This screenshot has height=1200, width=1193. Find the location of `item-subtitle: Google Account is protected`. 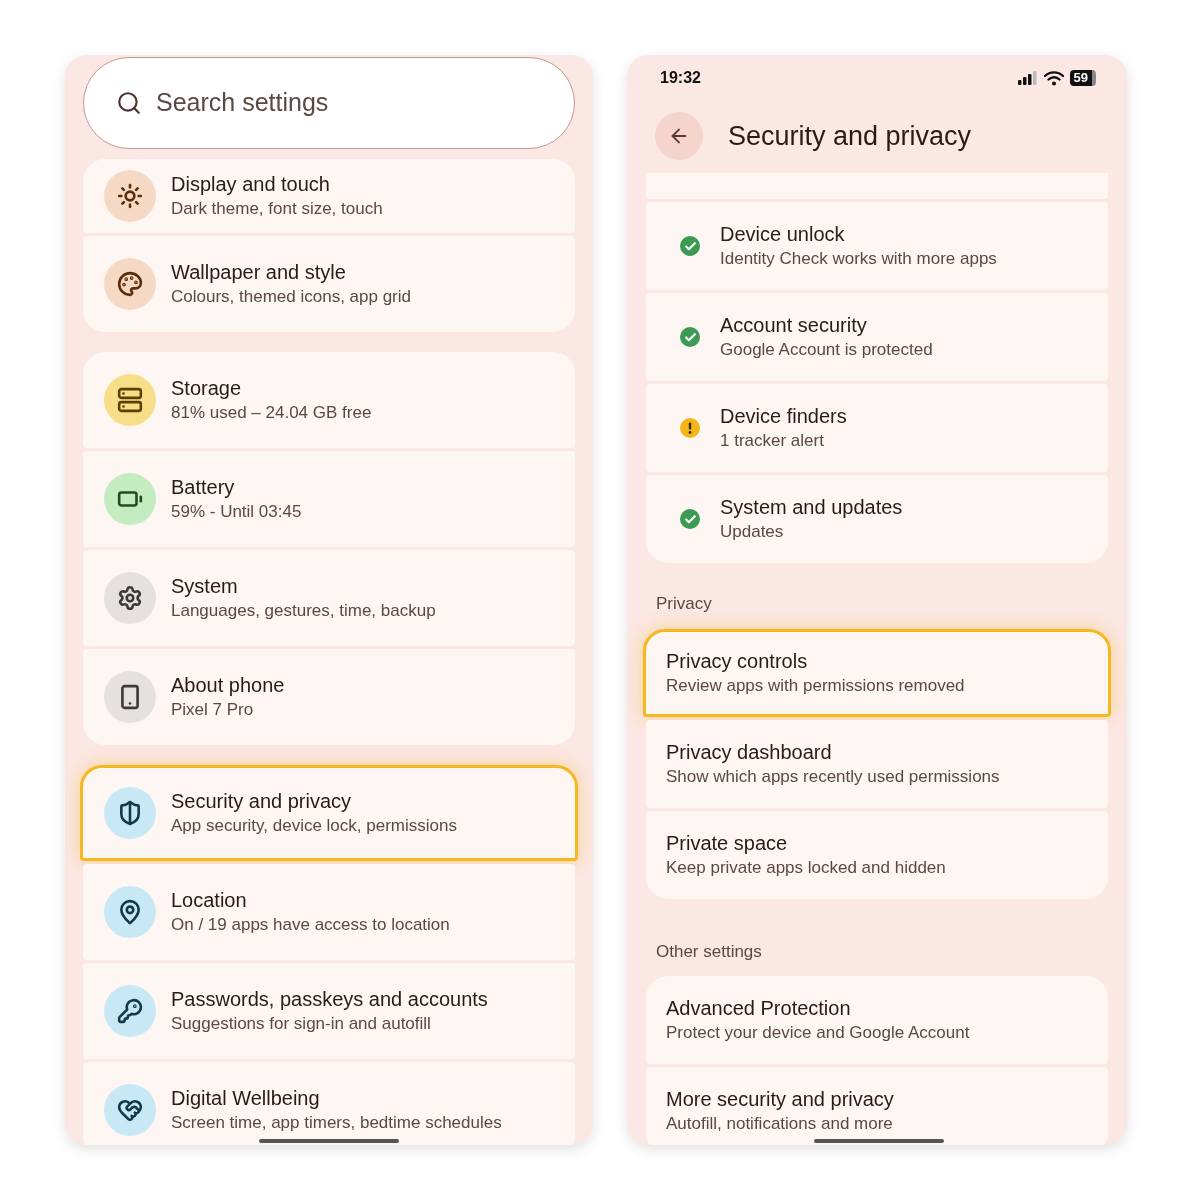

item-subtitle: Google Account is protected is located at coordinates (826, 350).